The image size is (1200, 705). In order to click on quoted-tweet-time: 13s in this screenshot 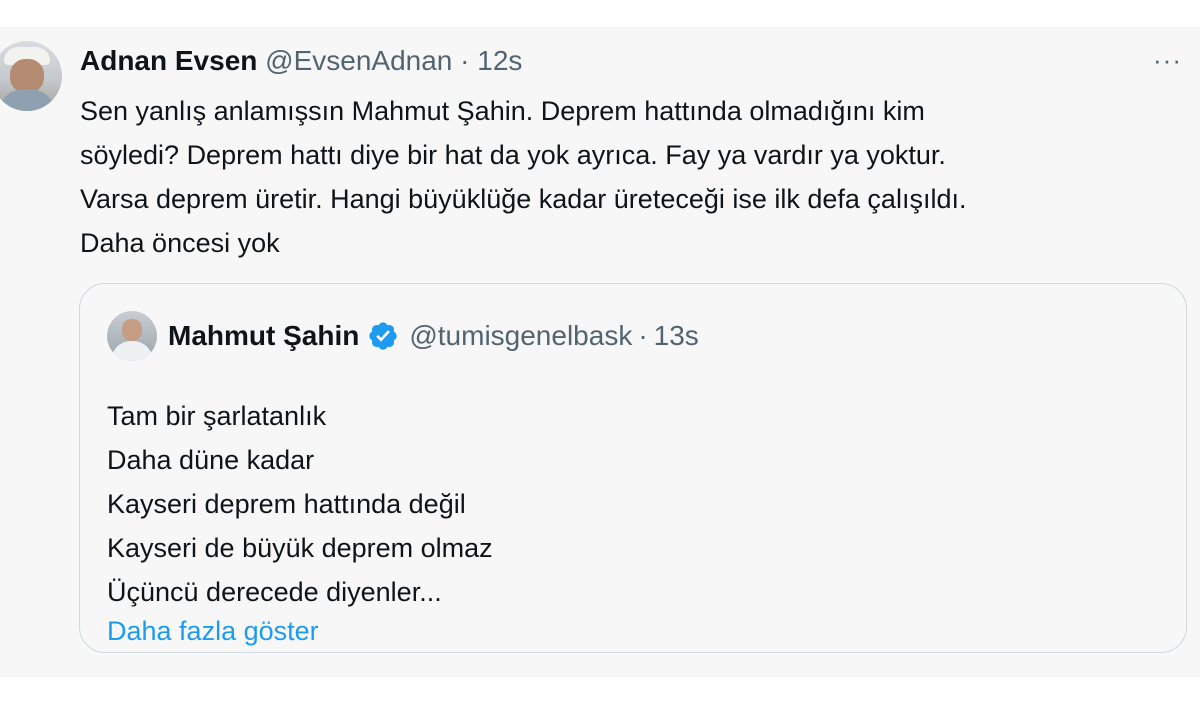, I will do `click(676, 336)`.